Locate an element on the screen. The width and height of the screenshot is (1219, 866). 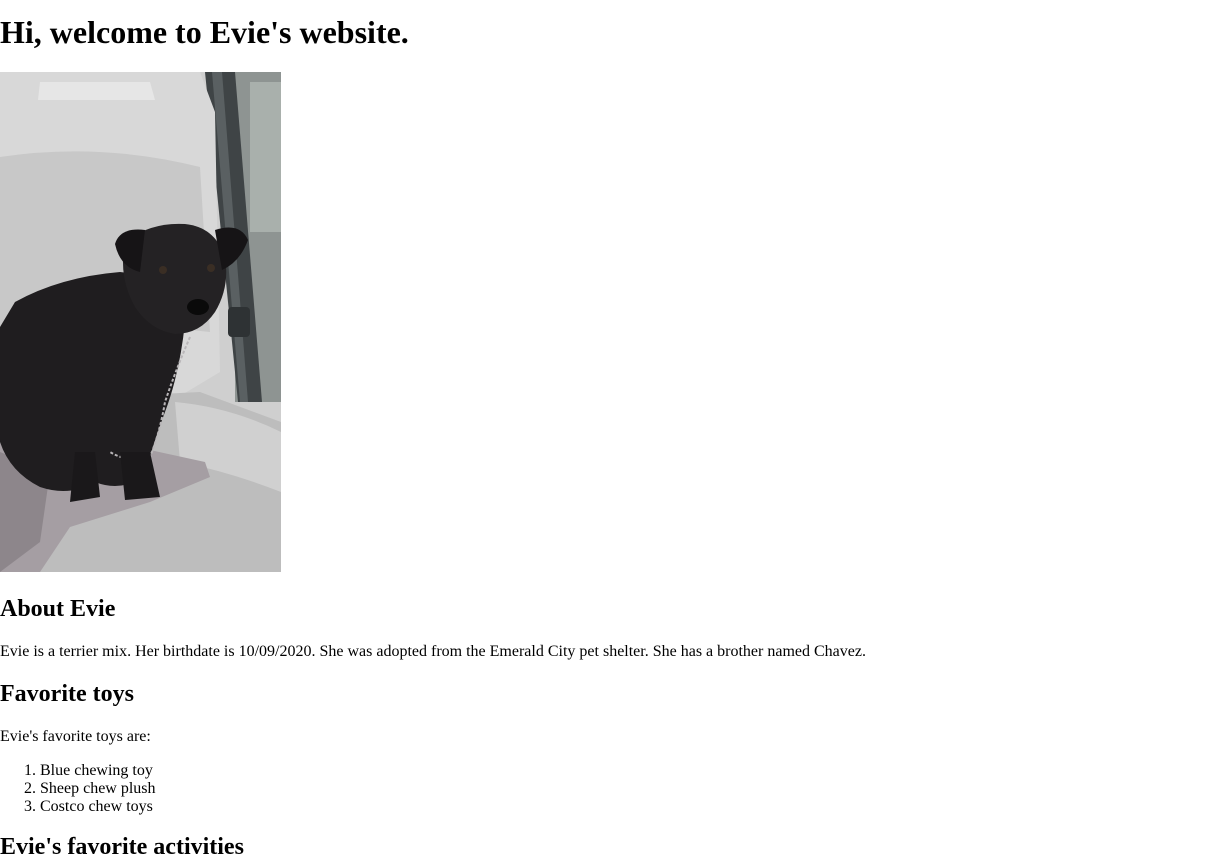
list-item: Costco chew toys is located at coordinates (98, 807).